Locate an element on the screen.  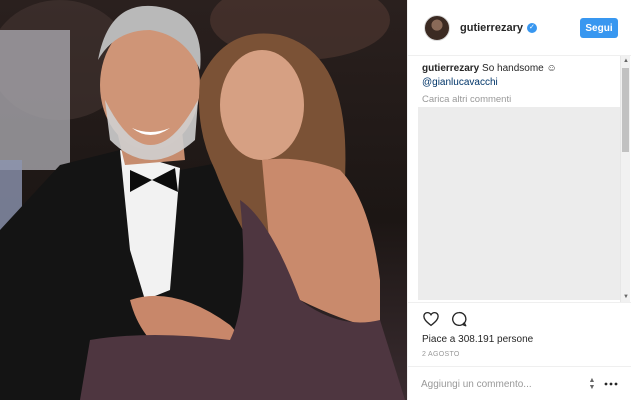
verified-badge-icon: ✓ is located at coordinates (531, 27).